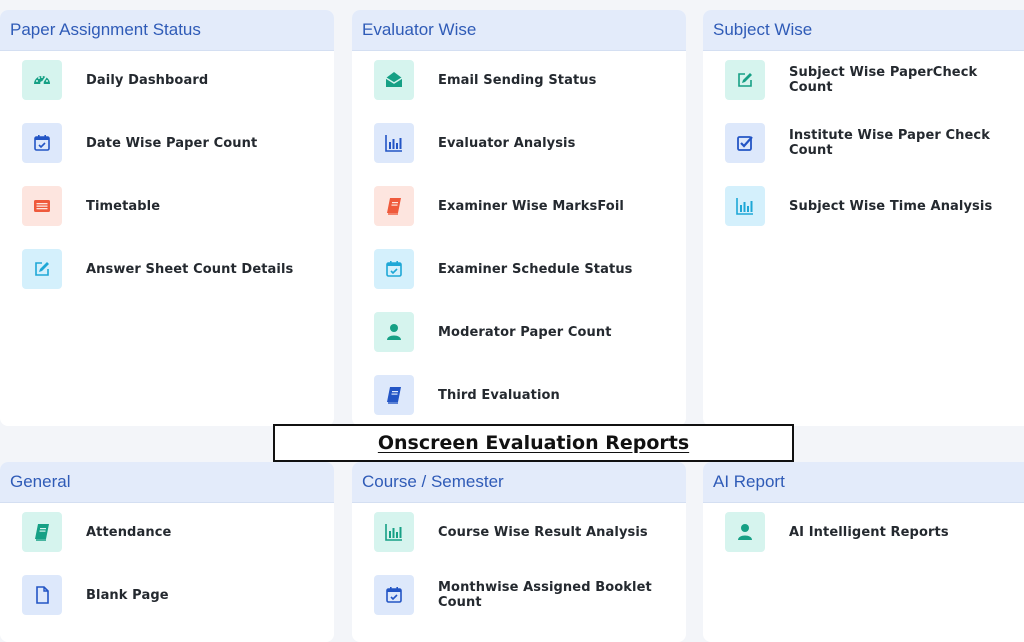 The width and height of the screenshot is (1024, 642). Describe the element at coordinates (507, 143) in the screenshot. I see `menu-item-label: Evaluator Analysis` at that location.